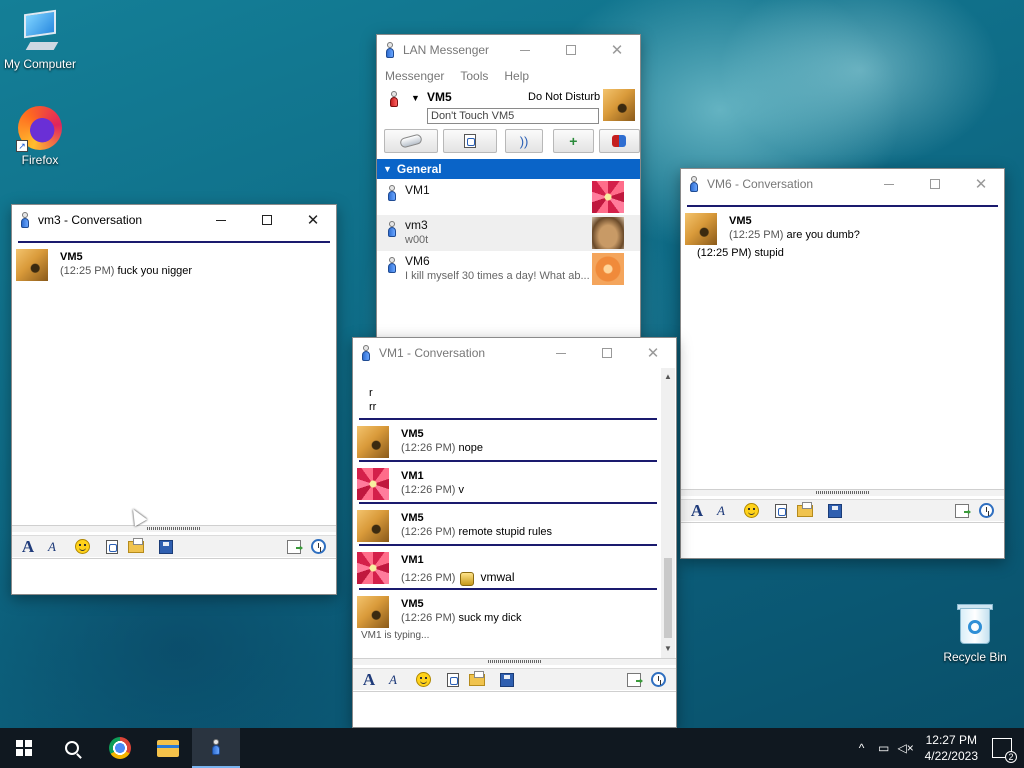 This screenshot has width=1024, height=768. I want to click on sender-avatar, so click(373, 612).